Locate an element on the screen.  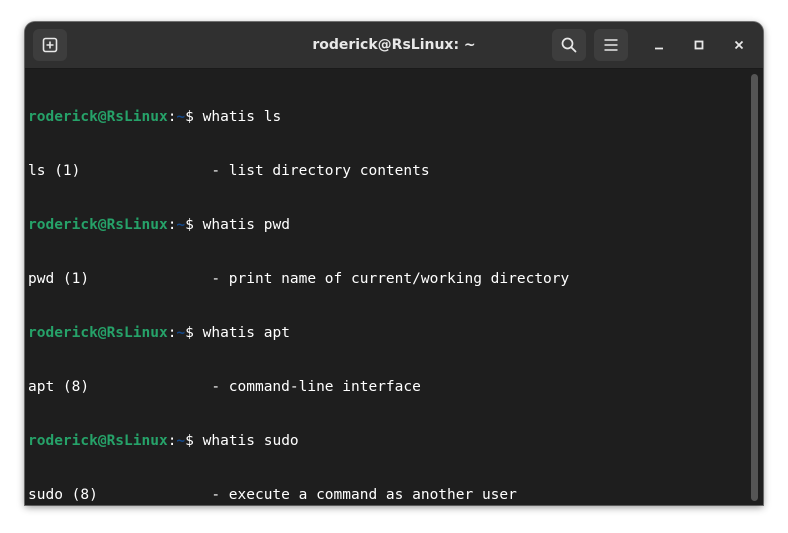
terminal-line-prompt: roderick@RsLinux:~$ whatis ls is located at coordinates (388, 117).